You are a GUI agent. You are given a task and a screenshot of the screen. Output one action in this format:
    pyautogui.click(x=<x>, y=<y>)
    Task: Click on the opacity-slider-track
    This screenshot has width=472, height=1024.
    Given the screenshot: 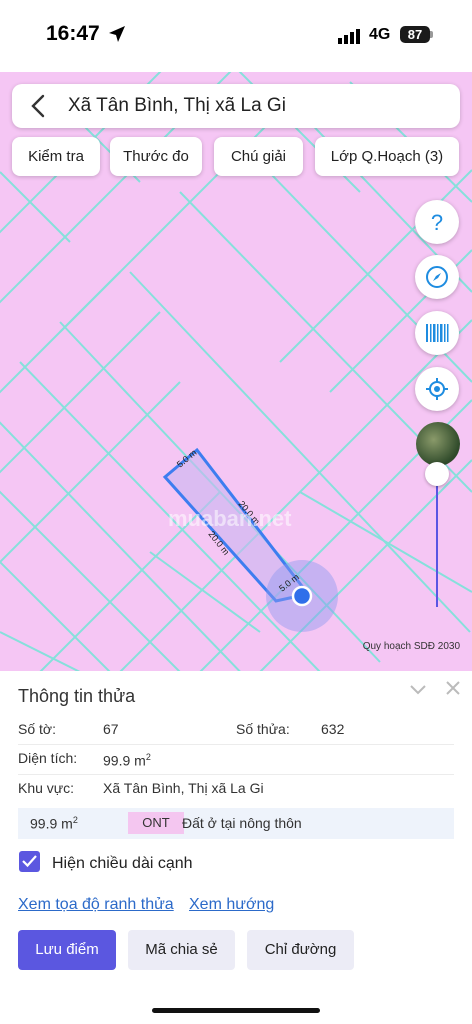 What is the action you would take?
    pyautogui.click(x=437, y=541)
    